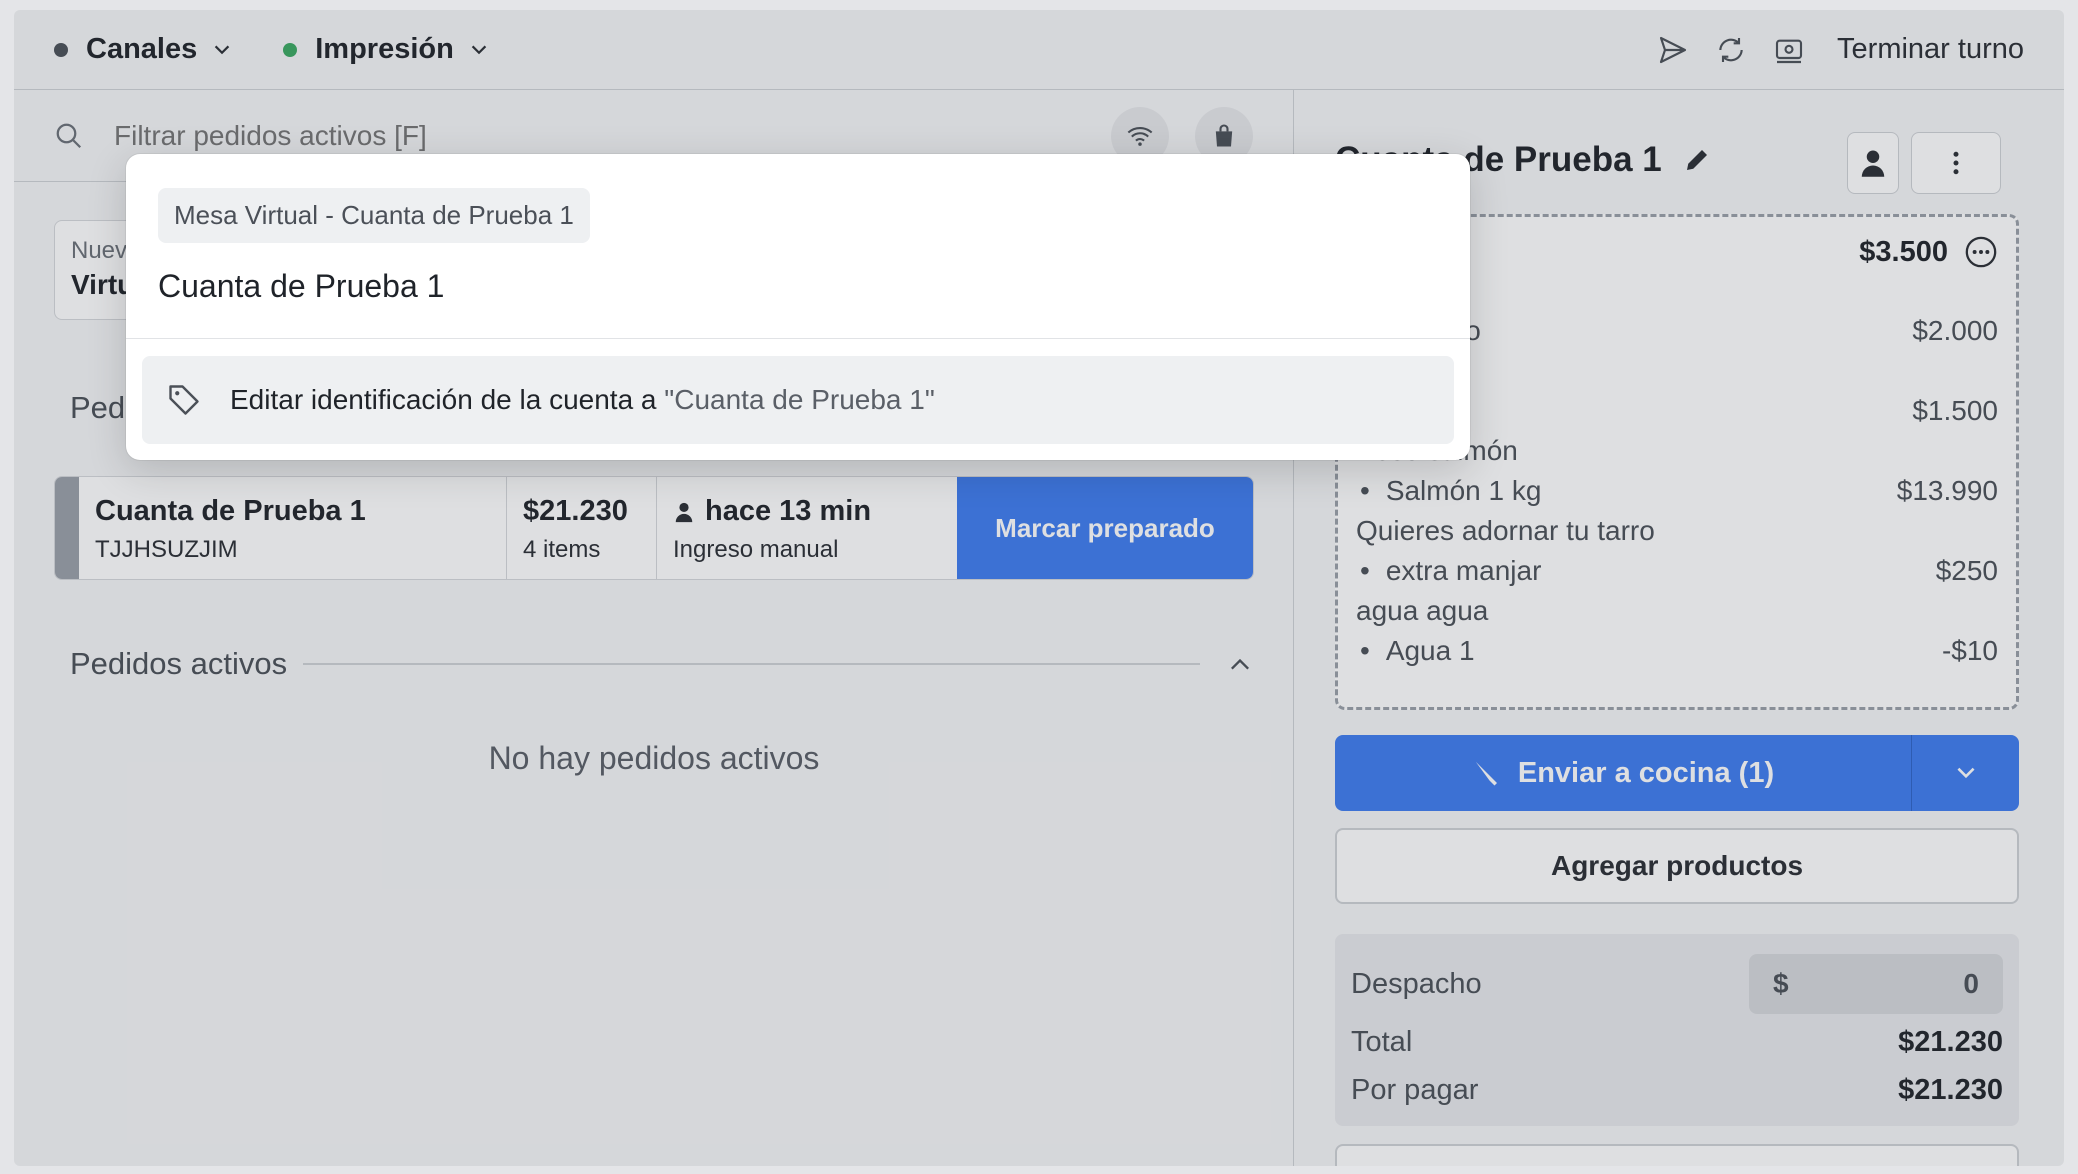 The image size is (2078, 1174). I want to click on order-items: 4 items, so click(562, 549).